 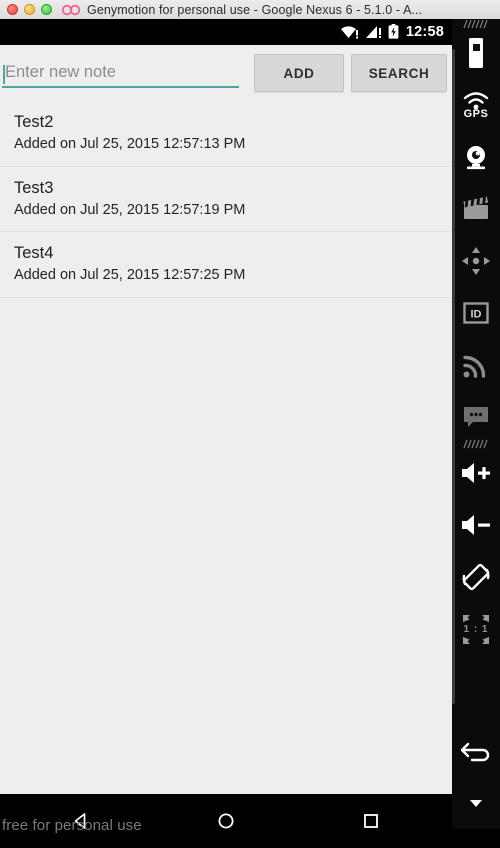 I want to click on home-circle-icon, so click(x=226, y=821).